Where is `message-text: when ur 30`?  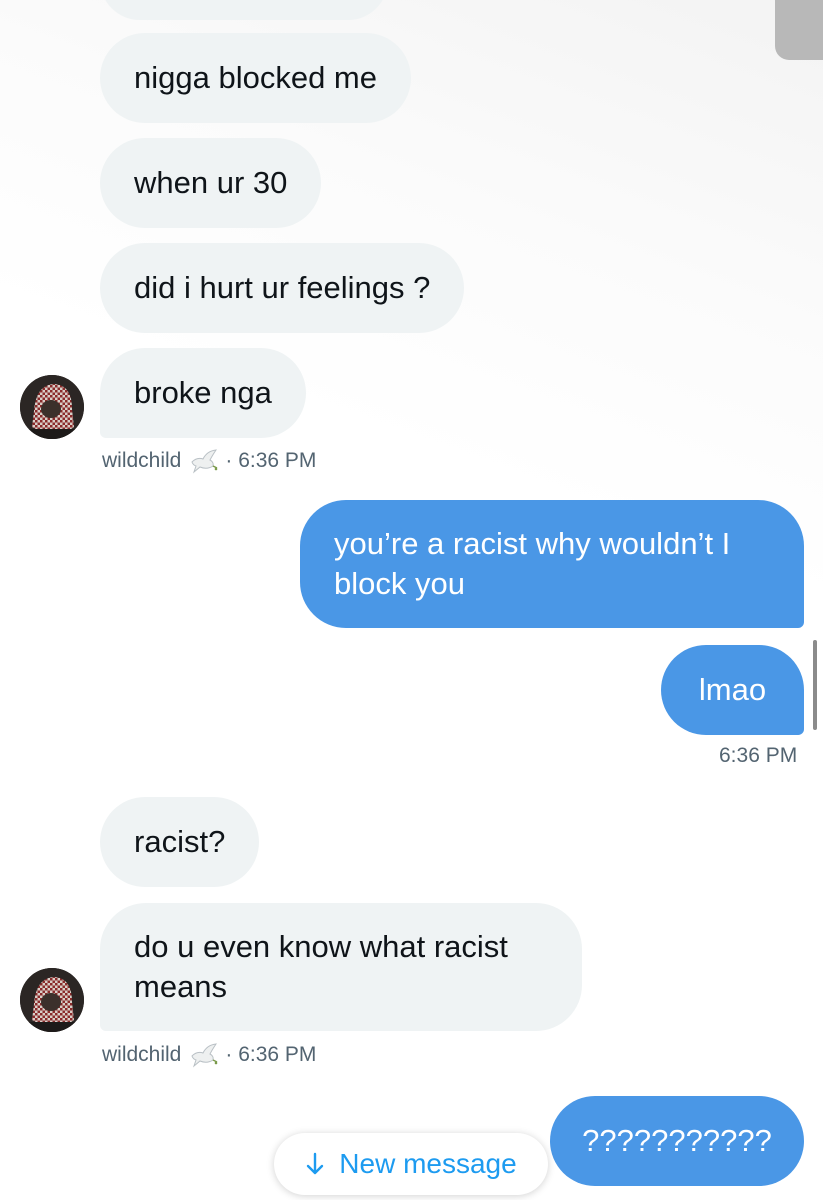
message-text: when ur 30 is located at coordinates (211, 182).